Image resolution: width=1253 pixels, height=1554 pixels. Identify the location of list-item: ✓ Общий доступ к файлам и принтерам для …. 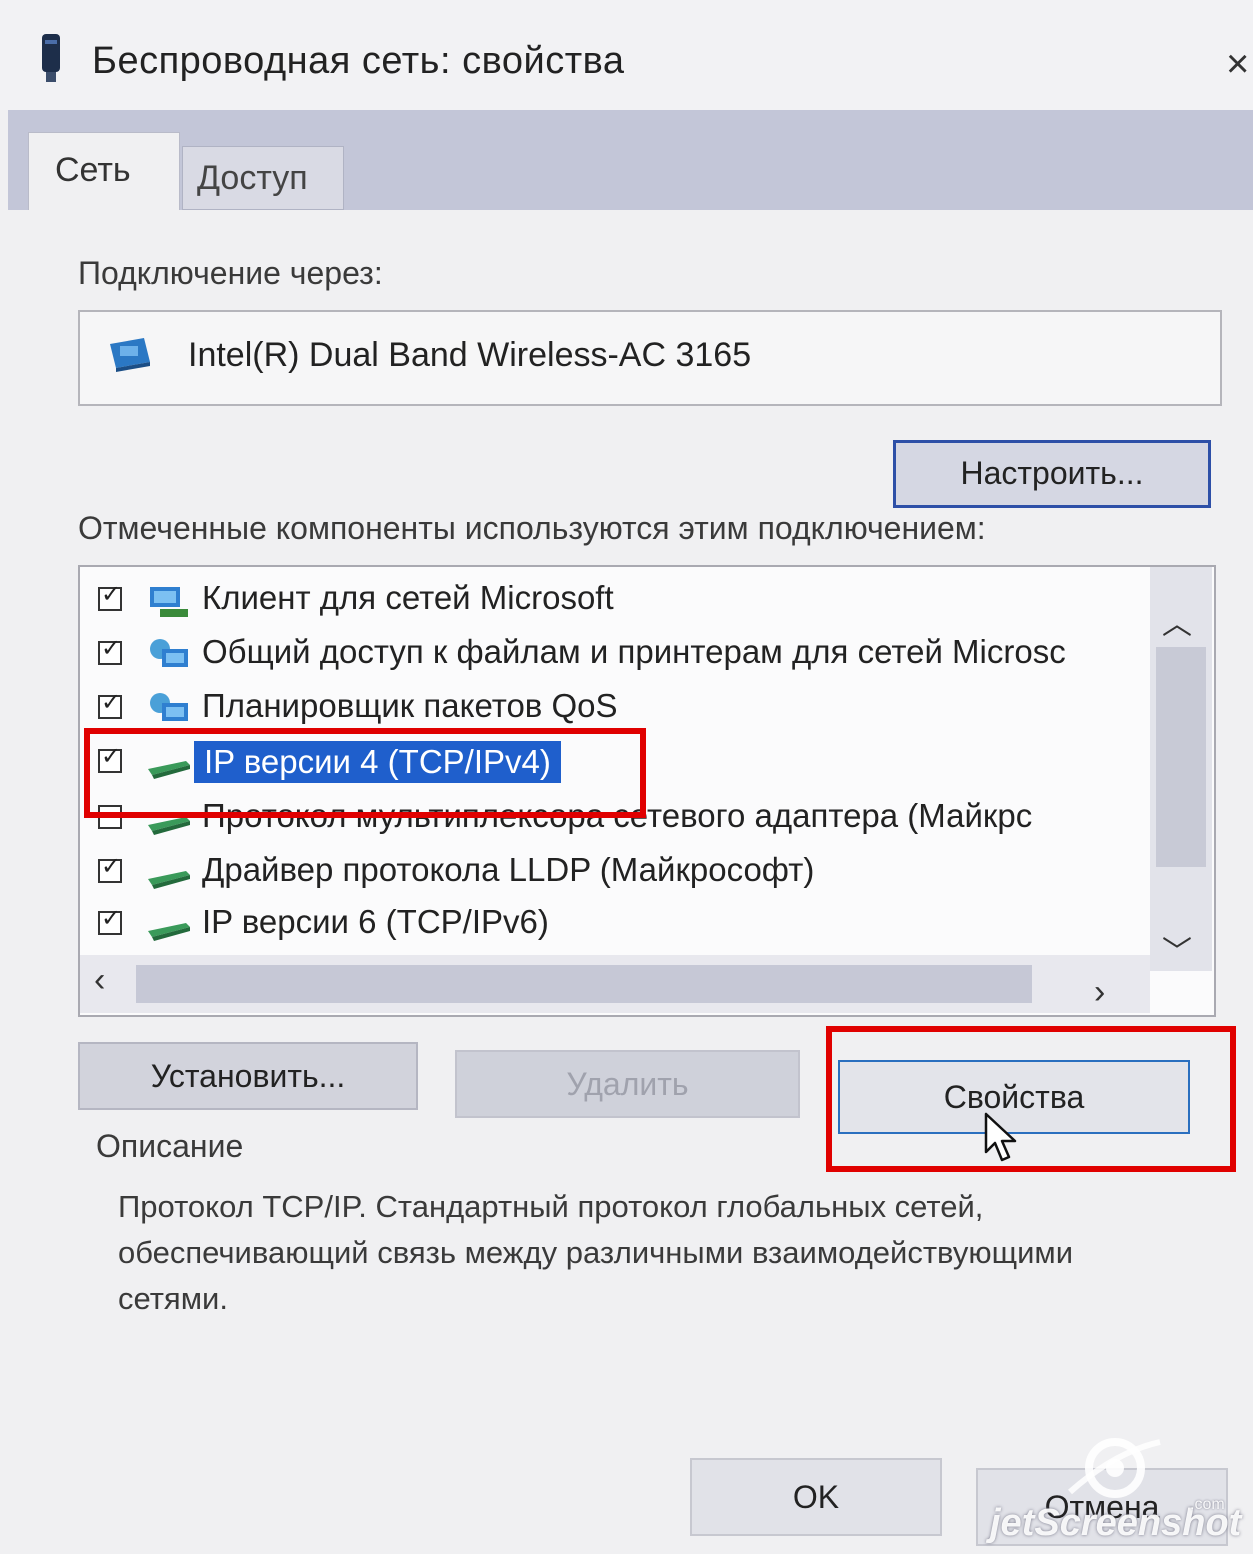
(615, 655).